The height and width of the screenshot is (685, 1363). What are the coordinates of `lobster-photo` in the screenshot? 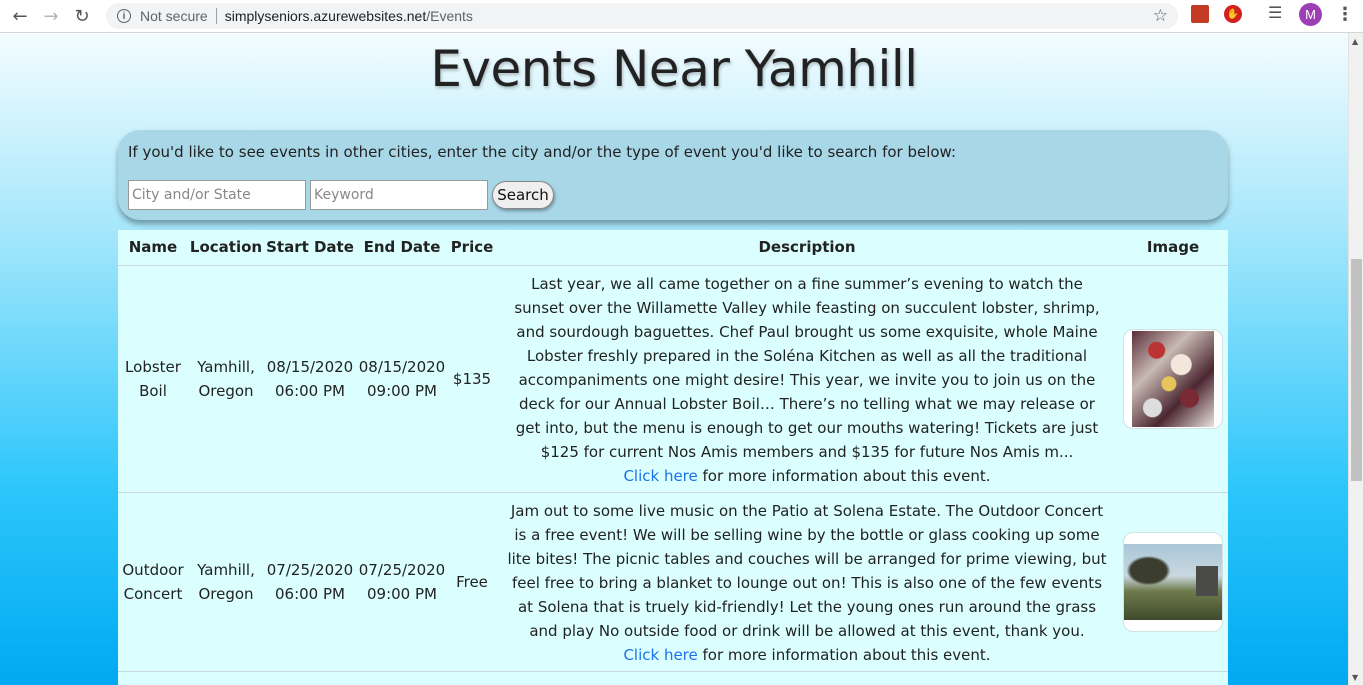 It's located at (1173, 378).